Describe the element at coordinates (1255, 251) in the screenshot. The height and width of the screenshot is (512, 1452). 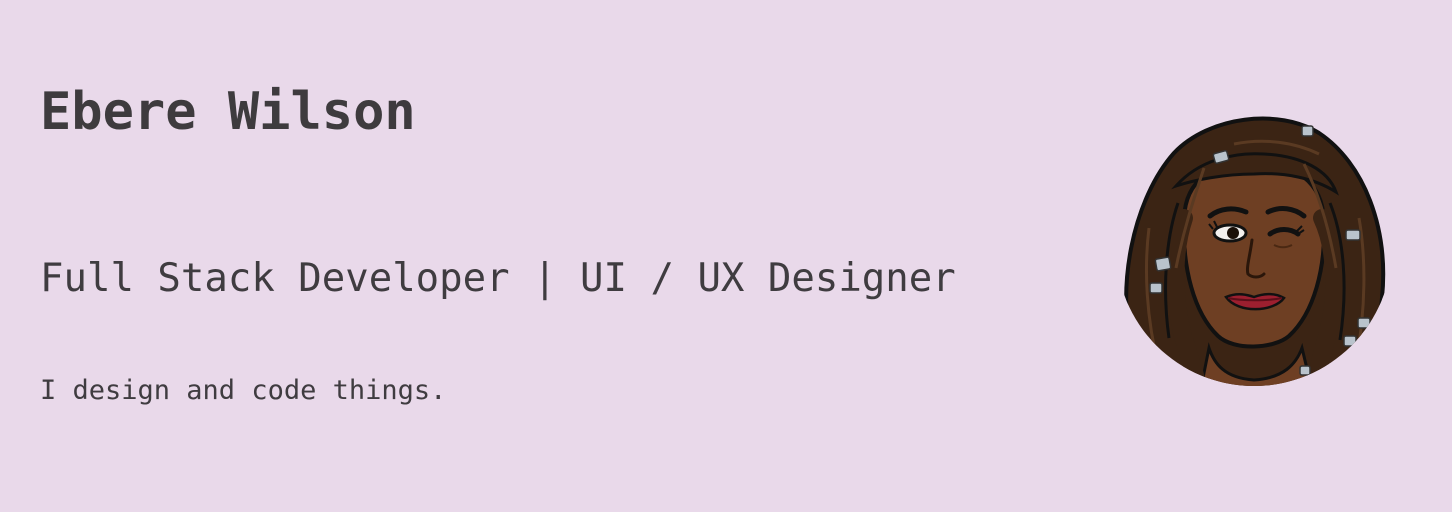
I see `bitmoji-avatar-icon` at that location.